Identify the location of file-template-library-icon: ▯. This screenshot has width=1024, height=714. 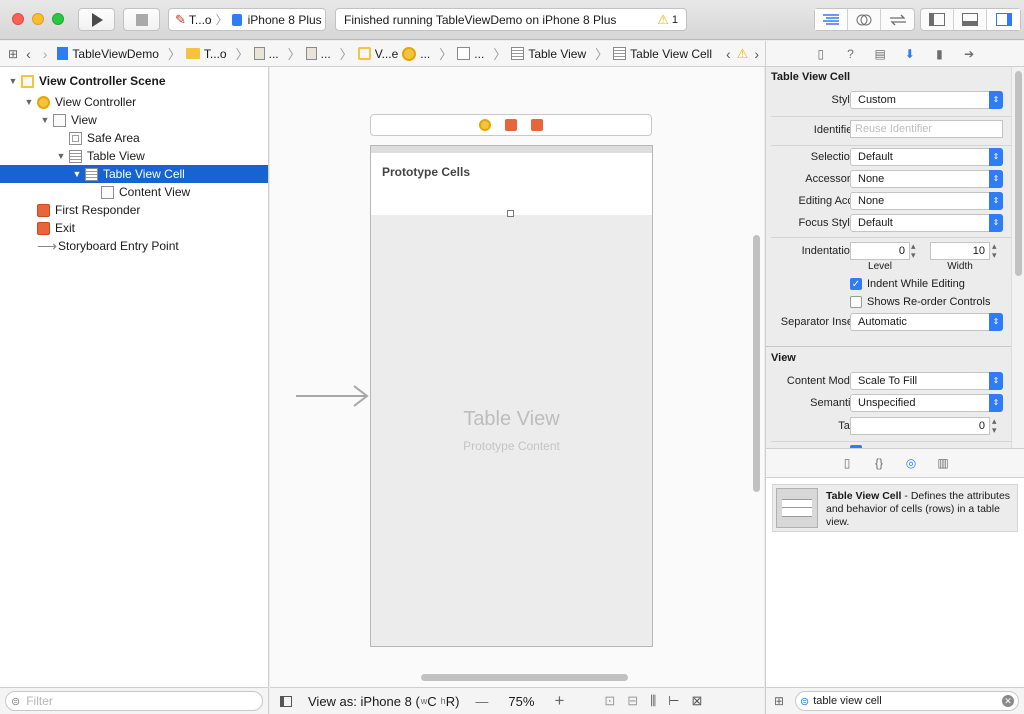
(847, 463).